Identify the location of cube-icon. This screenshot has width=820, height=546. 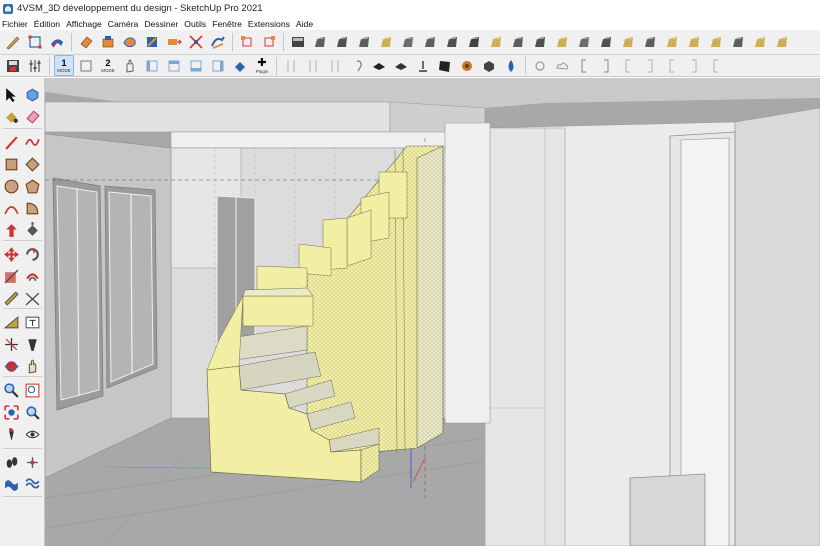
(489, 66).